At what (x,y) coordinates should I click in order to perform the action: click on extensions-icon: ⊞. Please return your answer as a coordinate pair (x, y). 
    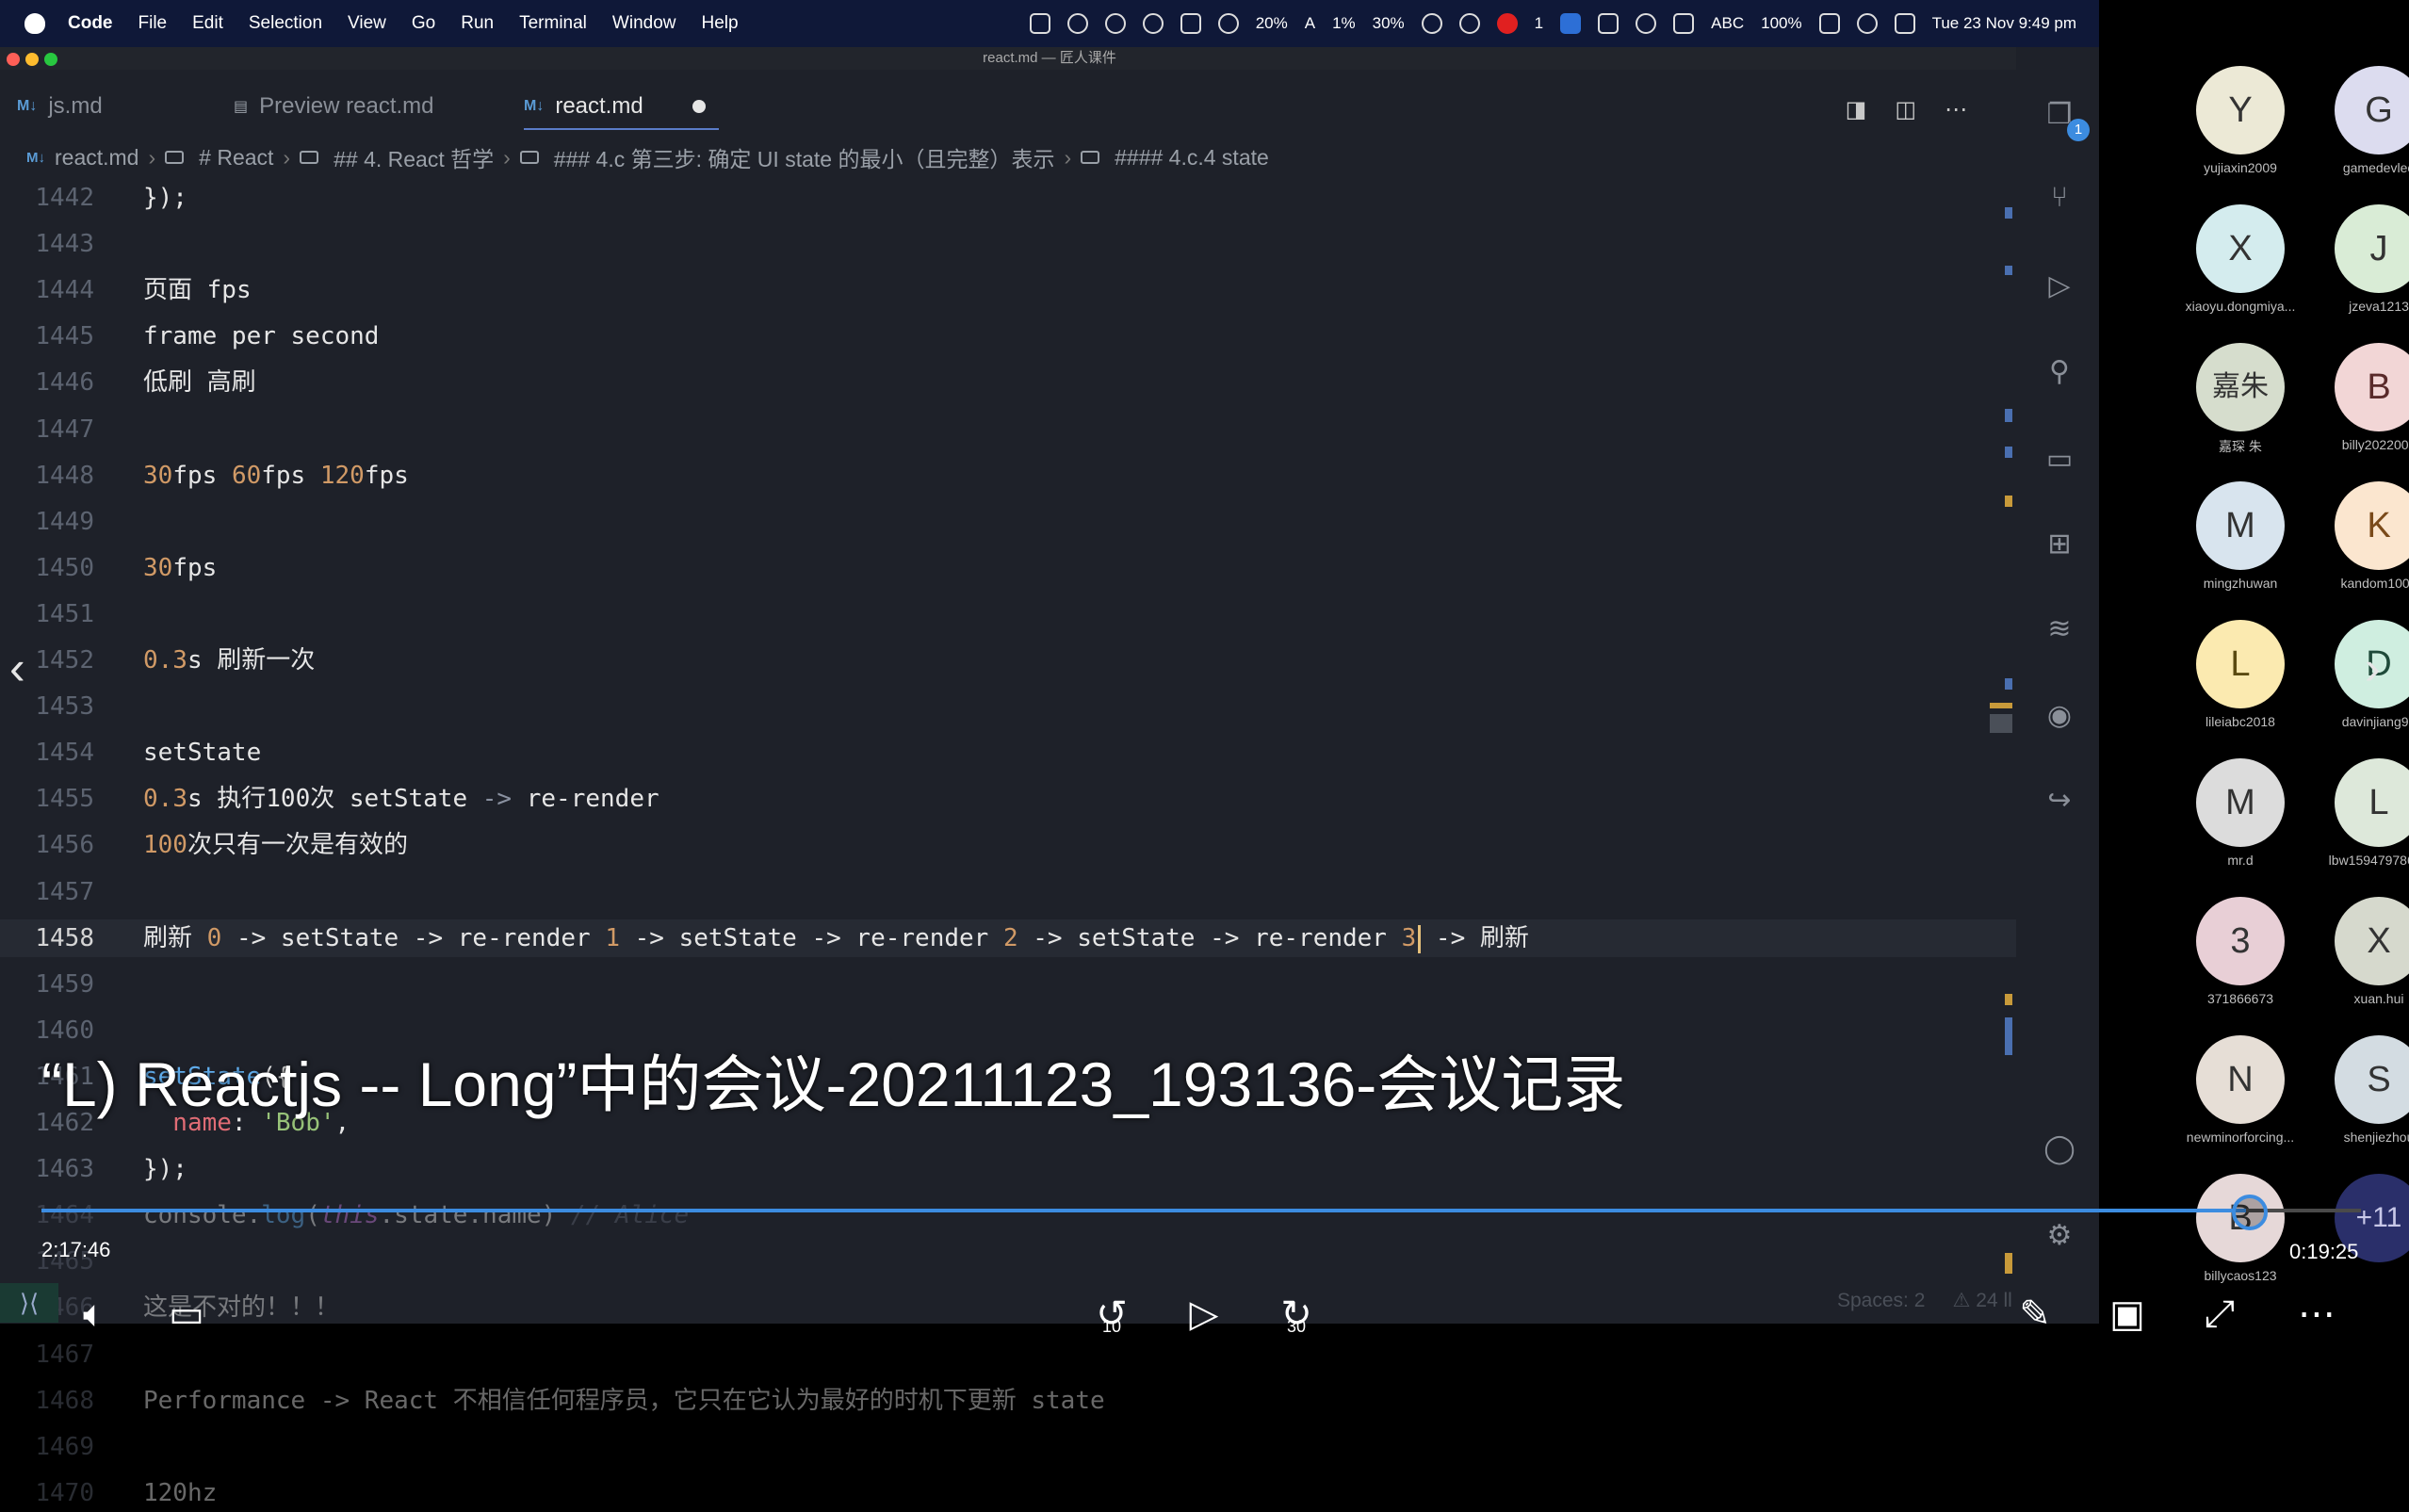
    Looking at the image, I should click on (2059, 544).